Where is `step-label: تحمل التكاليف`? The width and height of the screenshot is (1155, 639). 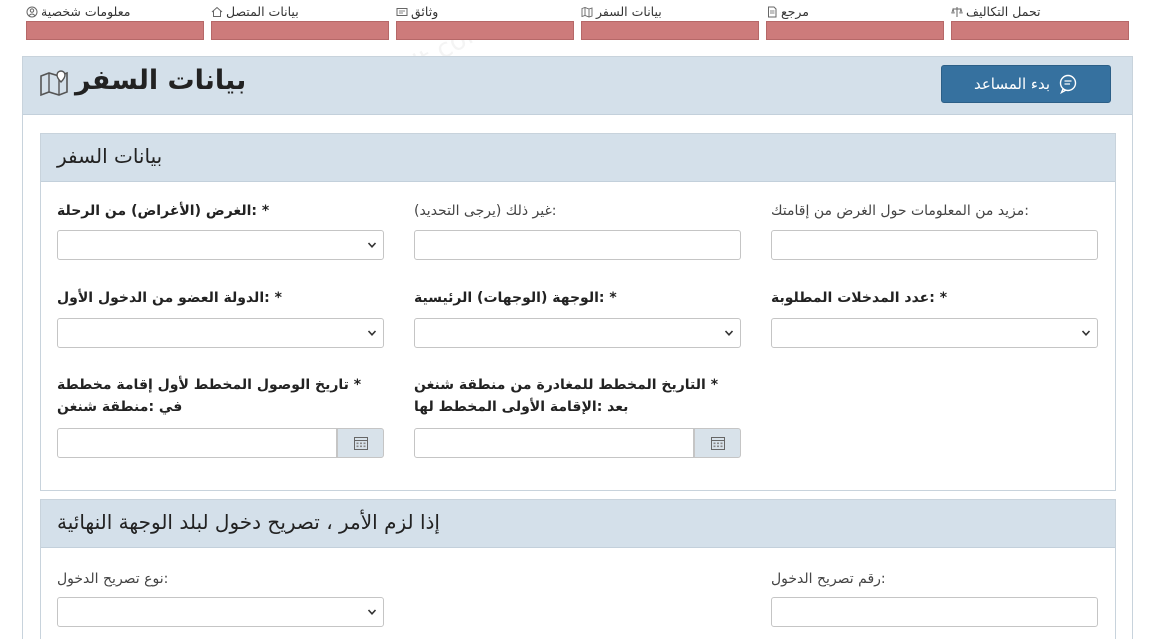 step-label: تحمل التكاليف is located at coordinates (996, 11).